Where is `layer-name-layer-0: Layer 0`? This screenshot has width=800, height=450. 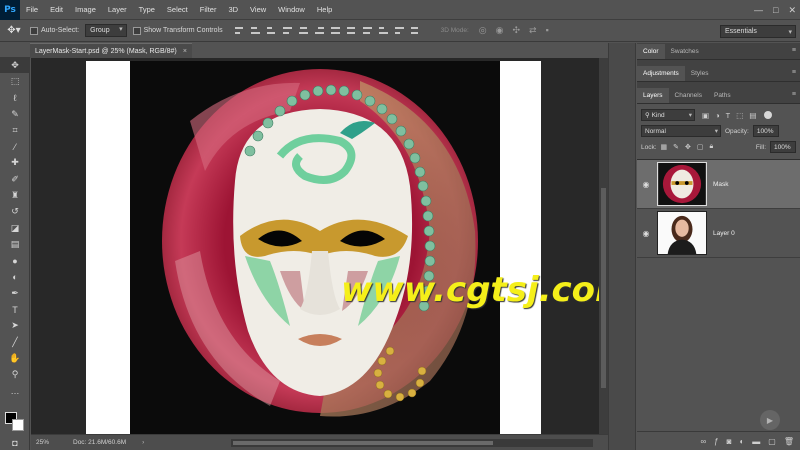 layer-name-layer-0: Layer 0 is located at coordinates (724, 233).